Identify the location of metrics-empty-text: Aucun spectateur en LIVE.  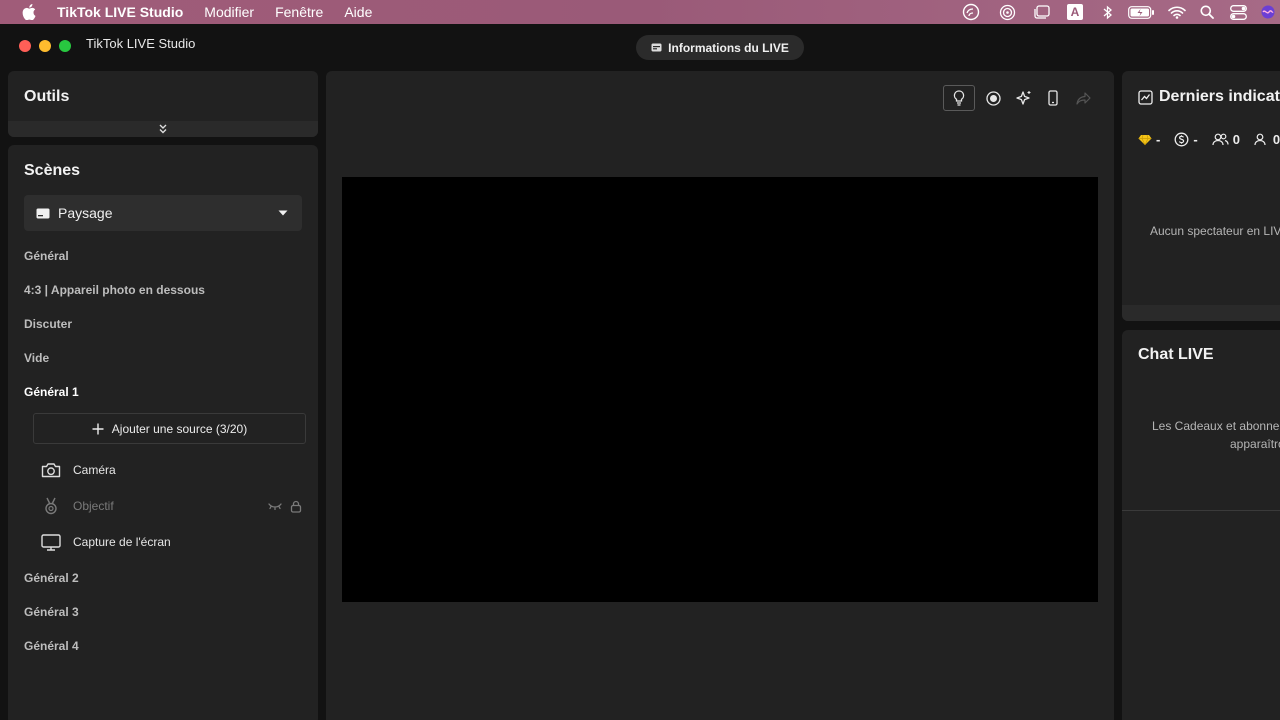
(1215, 231).